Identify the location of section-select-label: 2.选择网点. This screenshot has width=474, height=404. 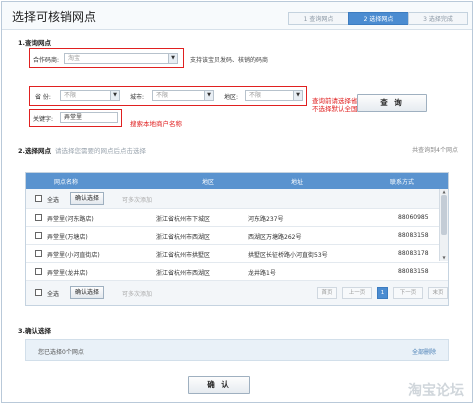
(34, 151).